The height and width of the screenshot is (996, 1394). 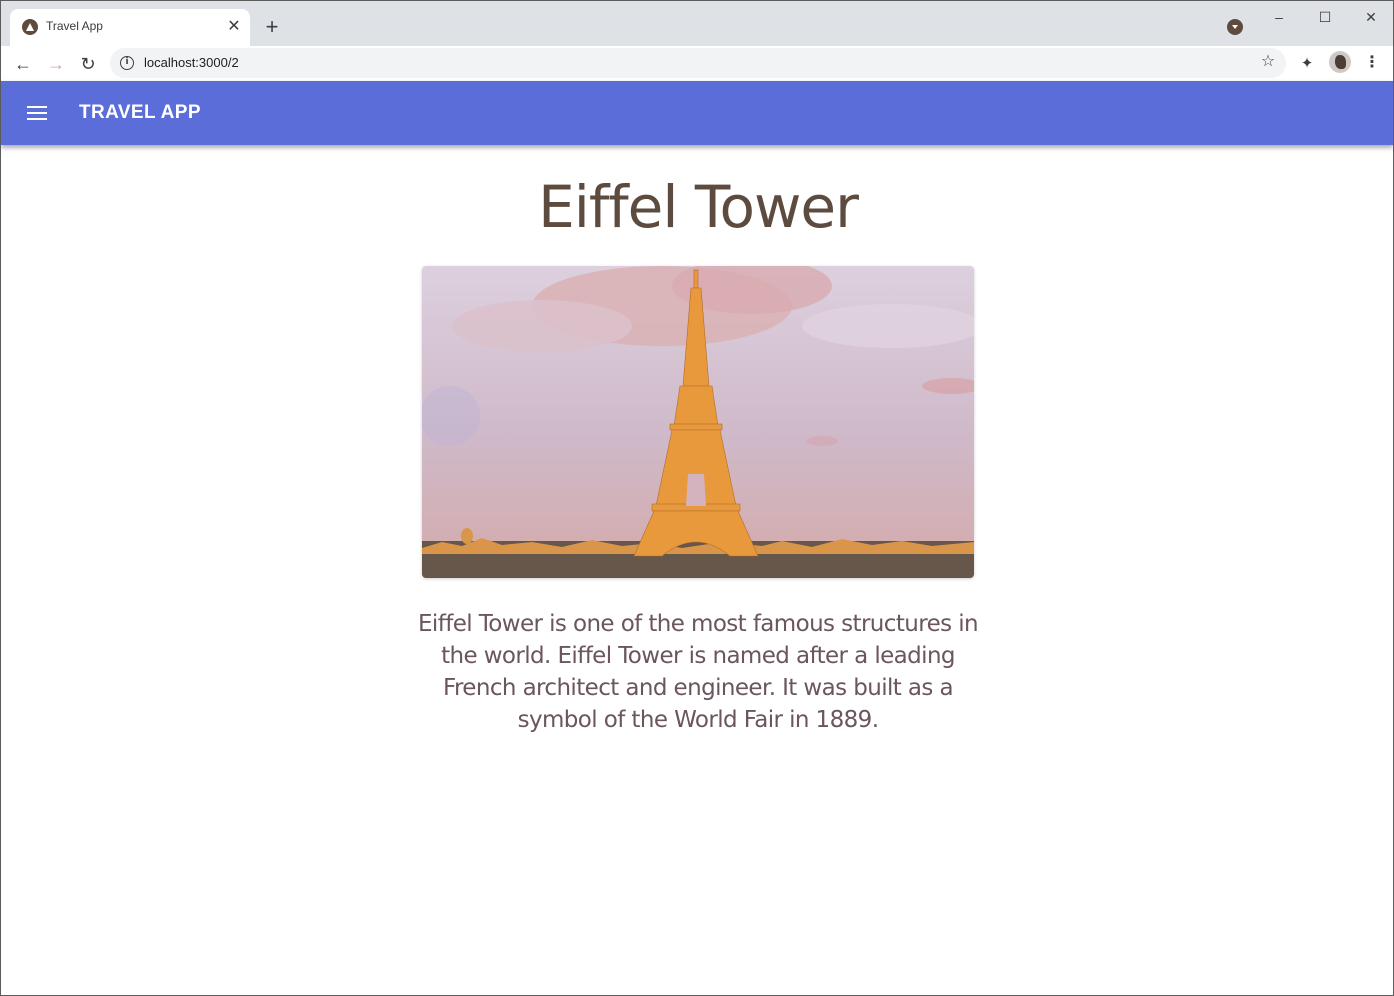 I want to click on eiffel-tower-image, so click(x=698, y=422).